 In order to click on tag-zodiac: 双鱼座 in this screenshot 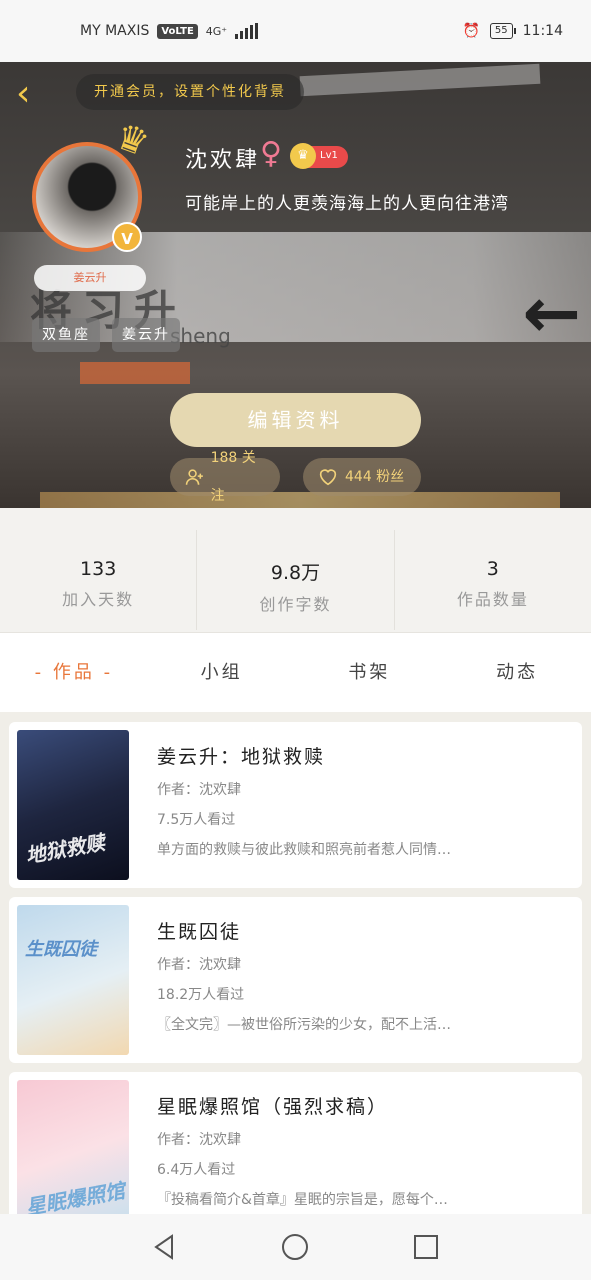, I will do `click(66, 335)`.